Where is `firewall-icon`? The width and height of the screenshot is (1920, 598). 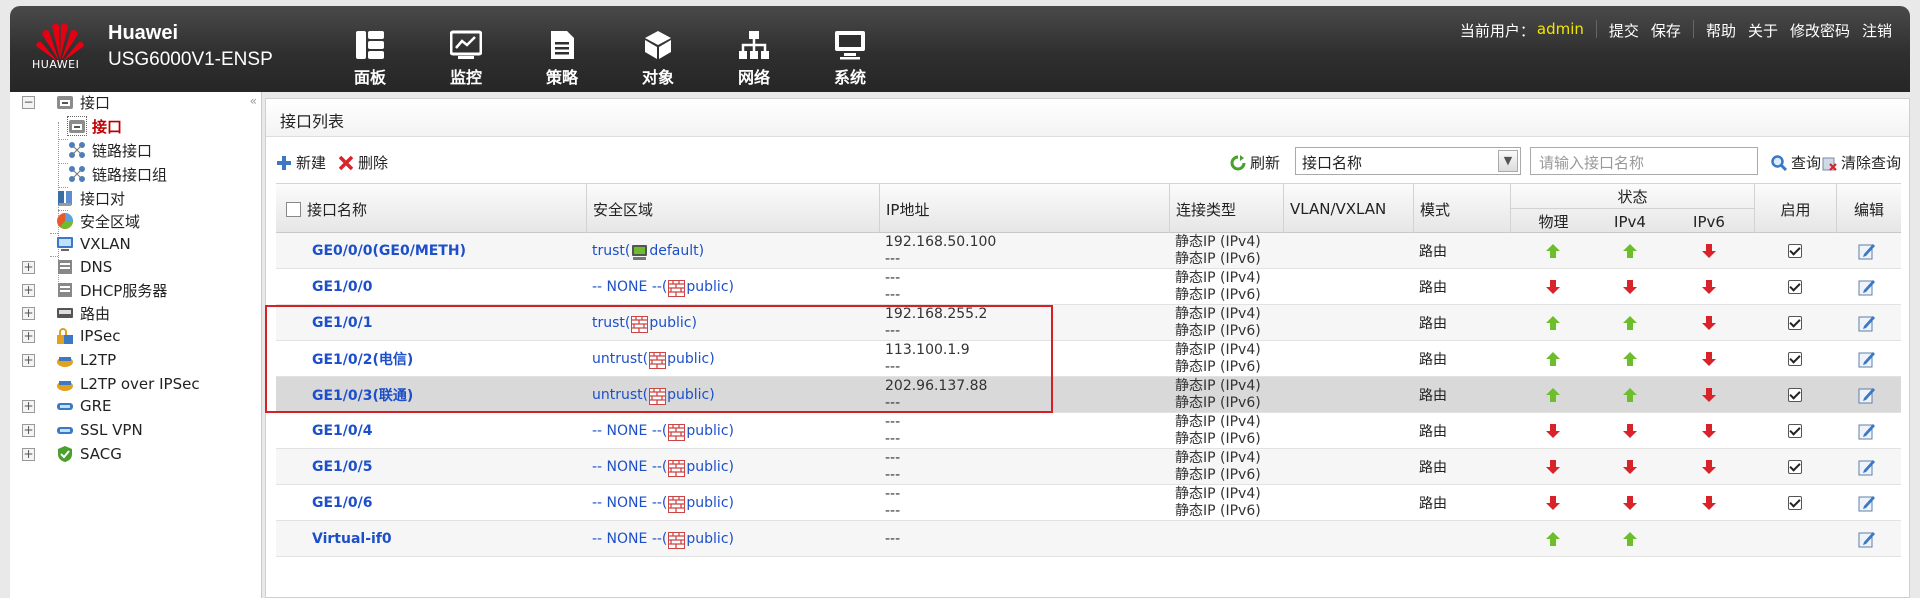 firewall-icon is located at coordinates (677, 432).